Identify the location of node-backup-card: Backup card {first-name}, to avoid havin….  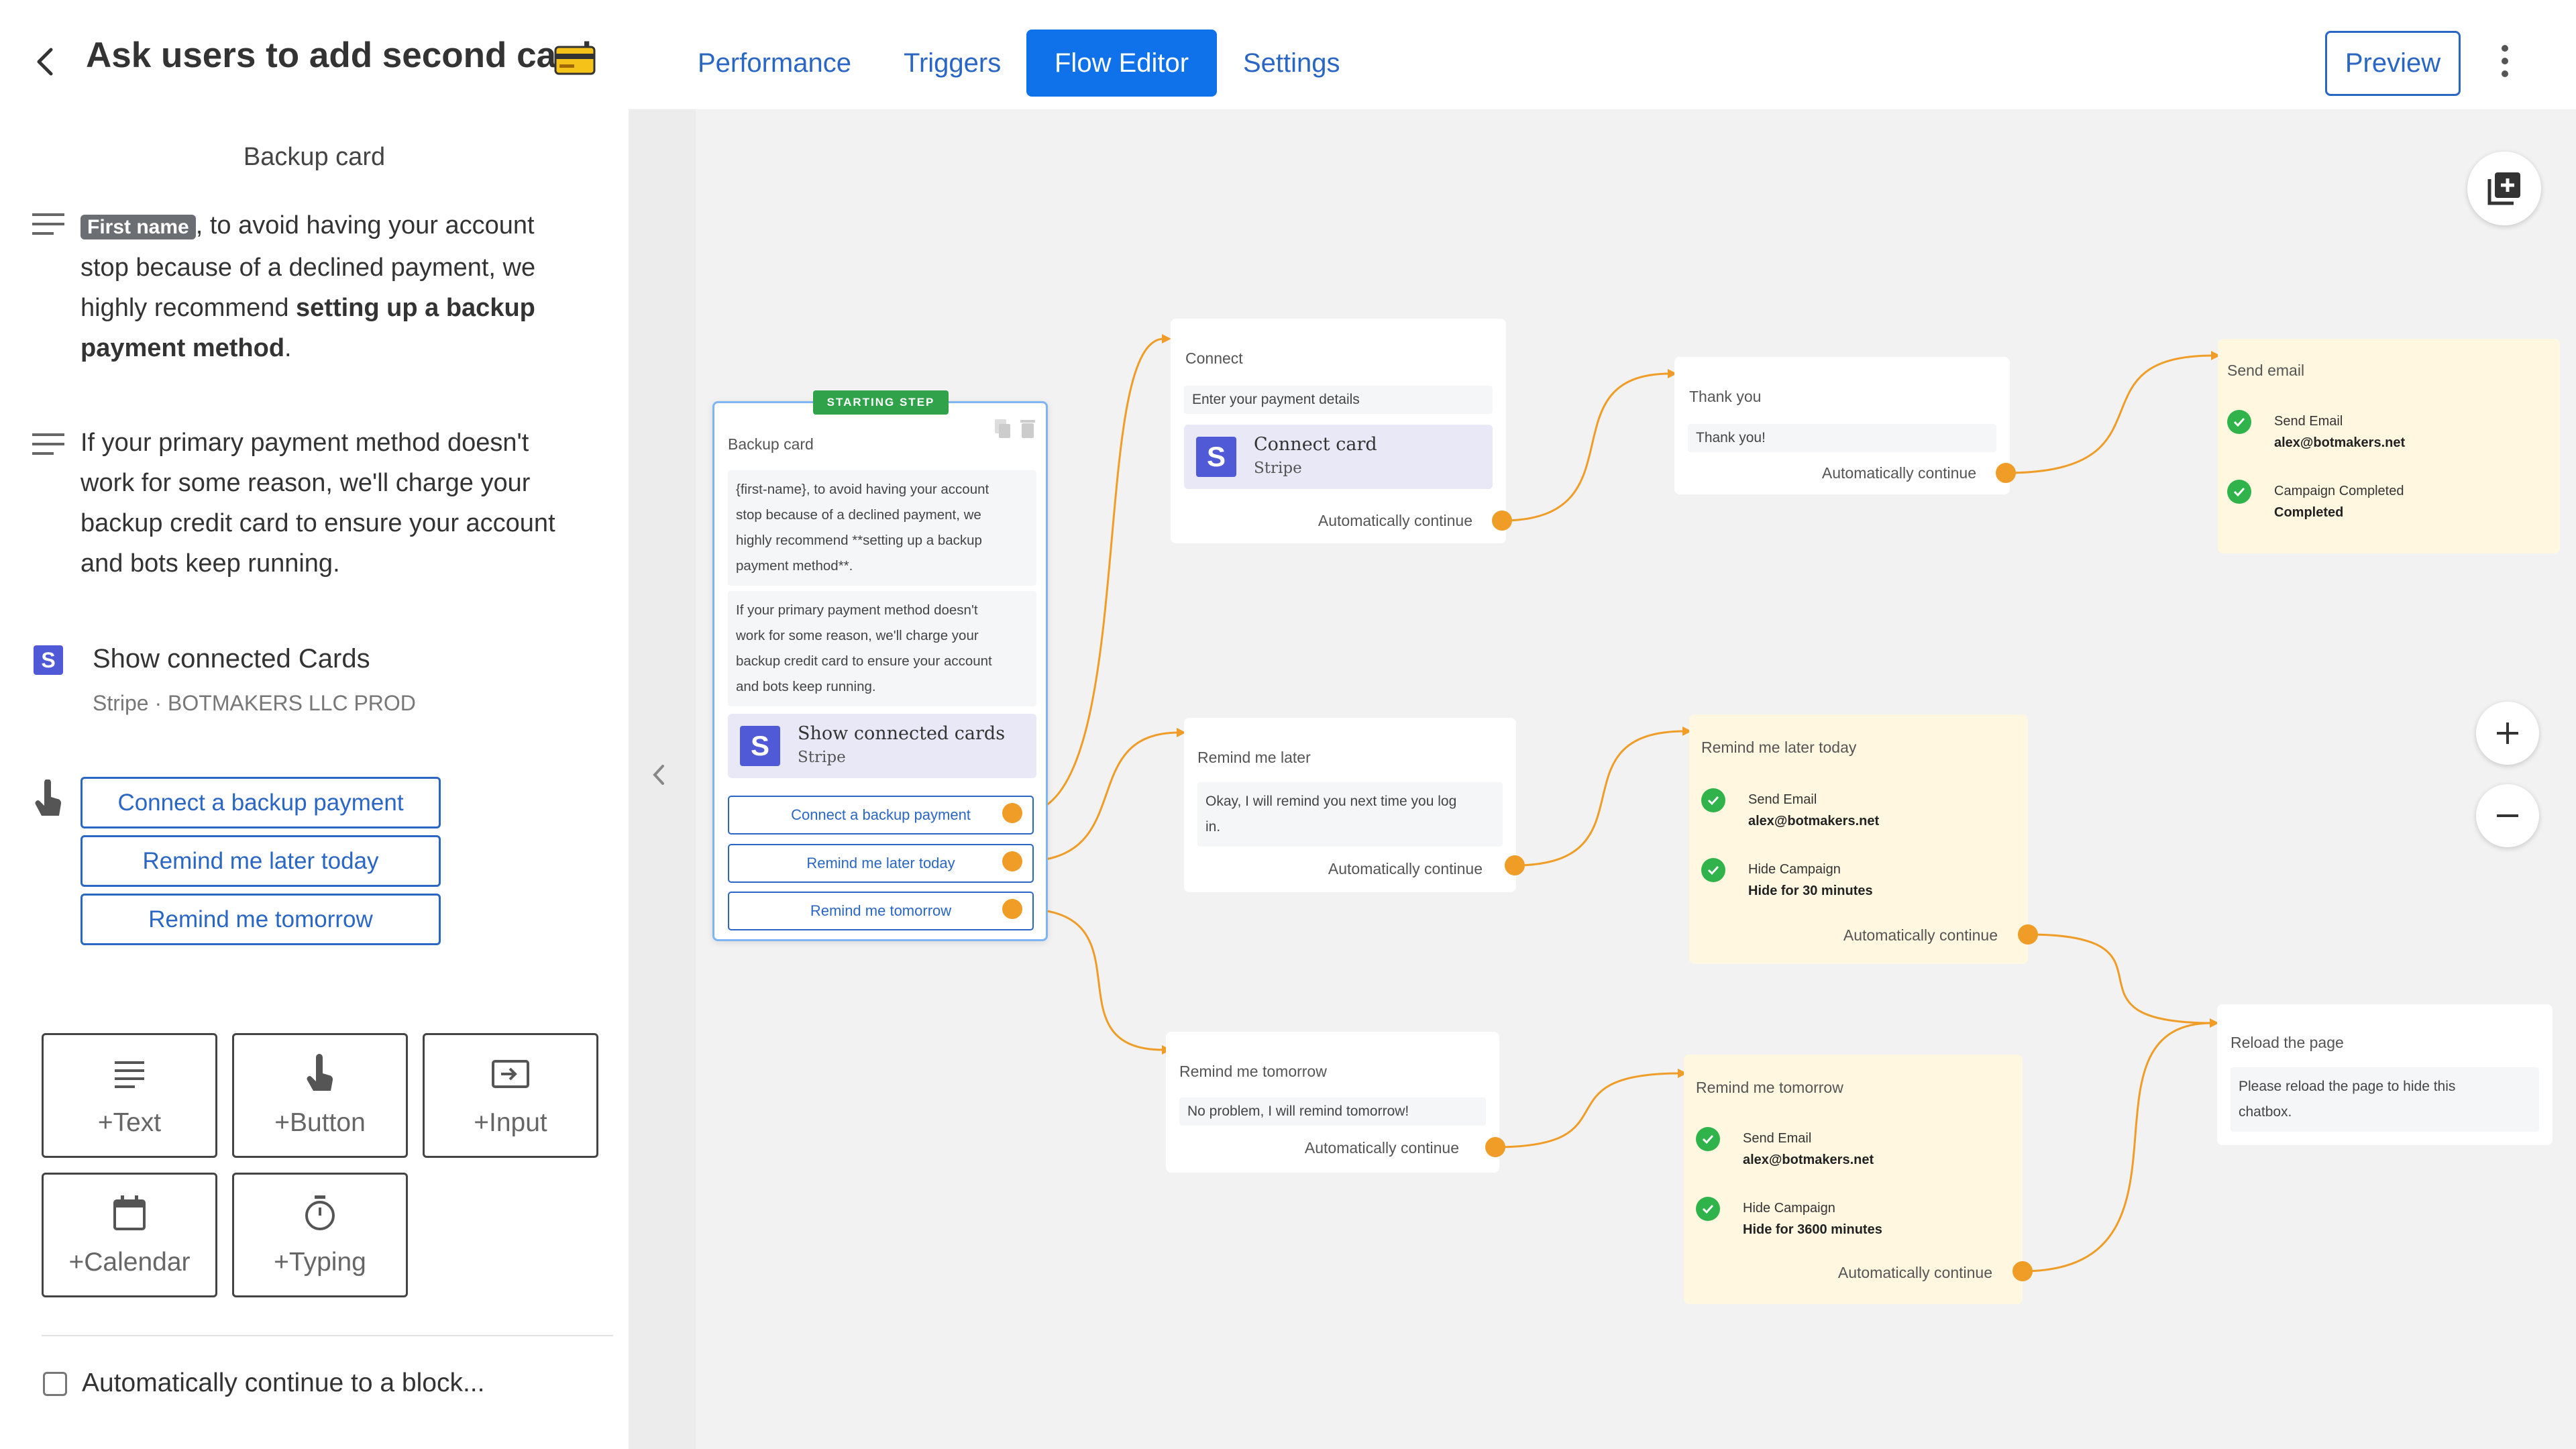
(880, 671).